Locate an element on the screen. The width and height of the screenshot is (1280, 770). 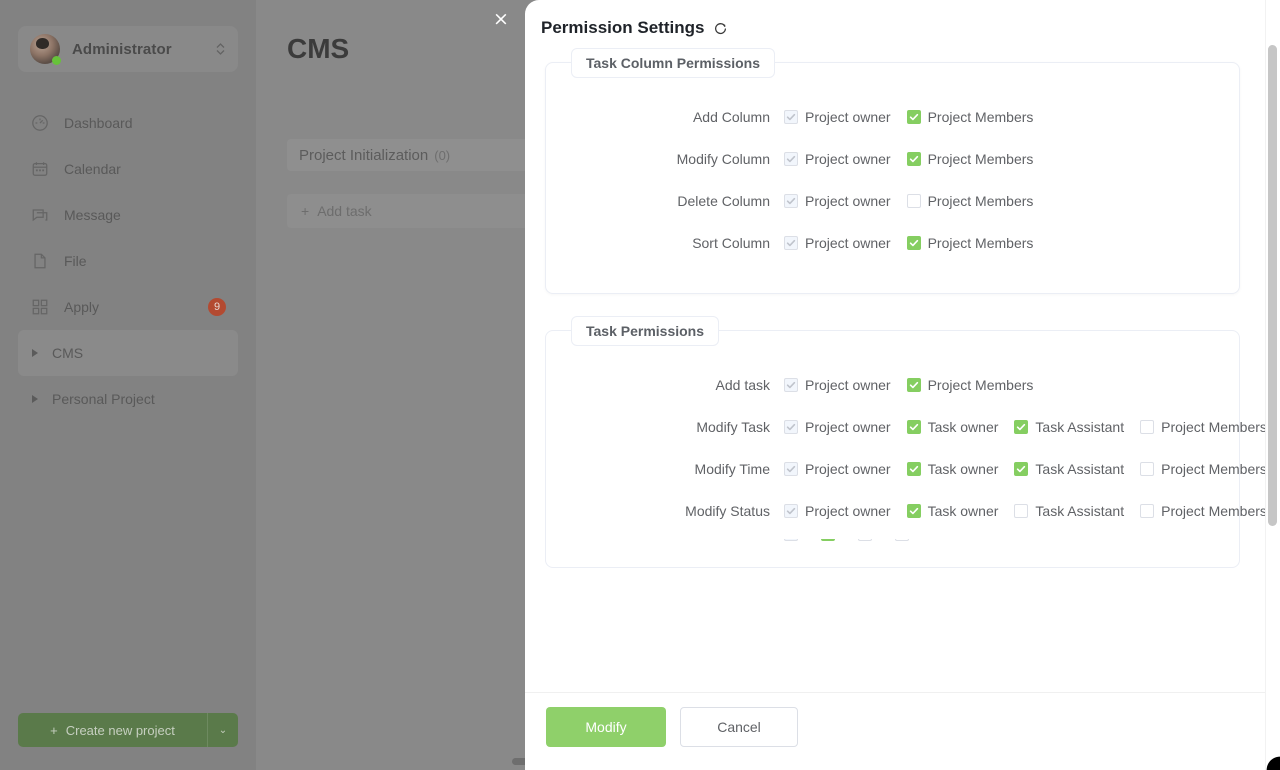
sidebar-item-personal-project: Personal Project is located at coordinates (128, 399).